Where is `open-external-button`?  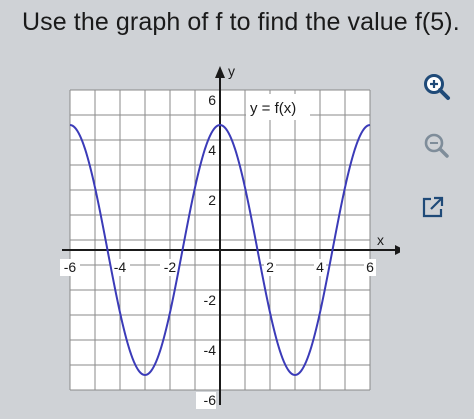 open-external-button is located at coordinates (433, 207).